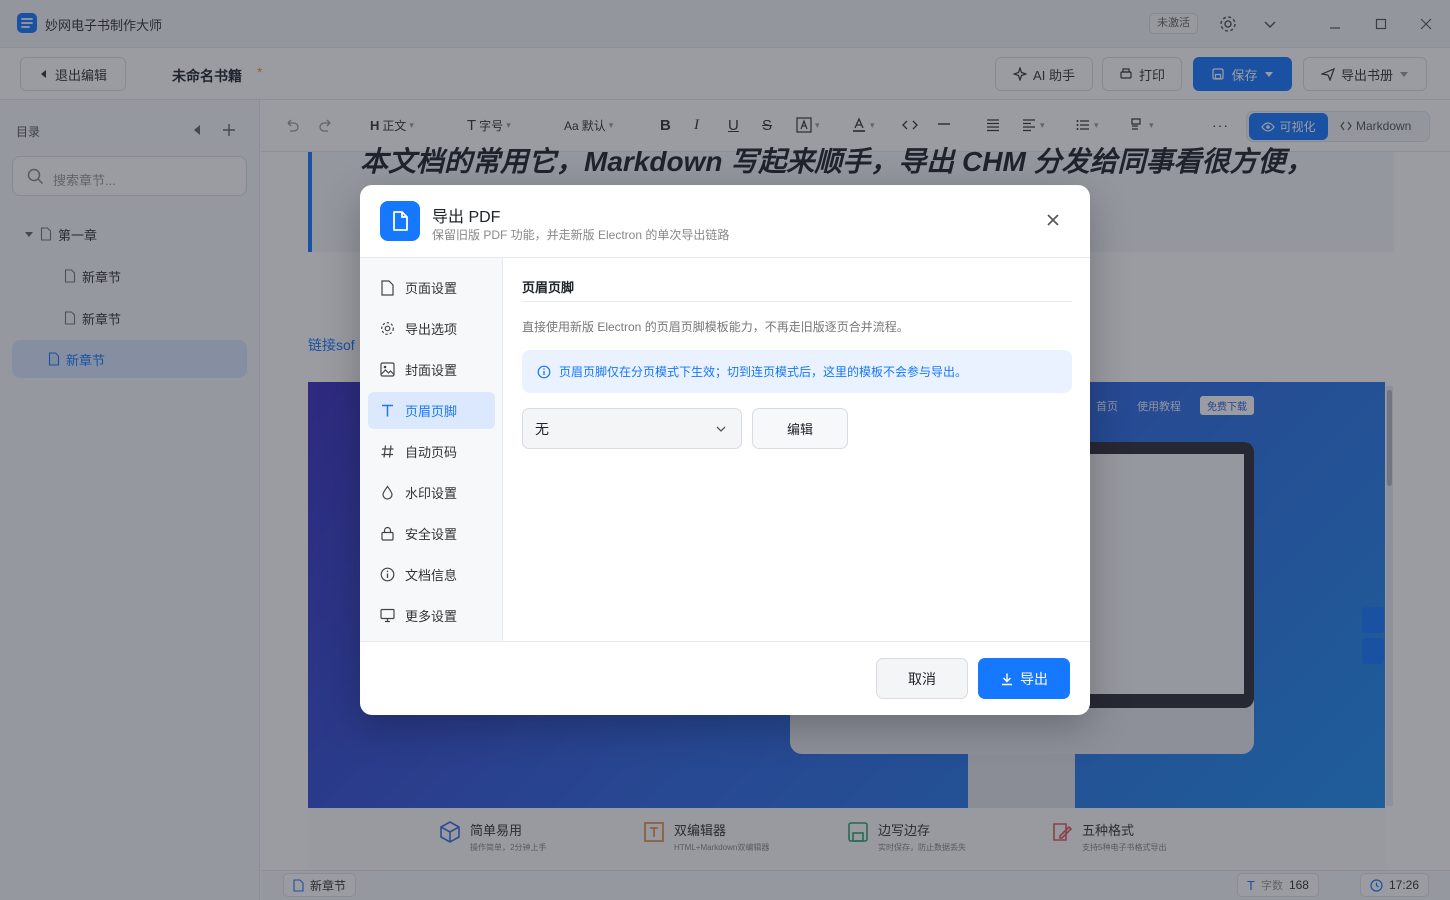 This screenshot has height=900, width=1450. I want to click on template-selected-value: 无, so click(542, 428).